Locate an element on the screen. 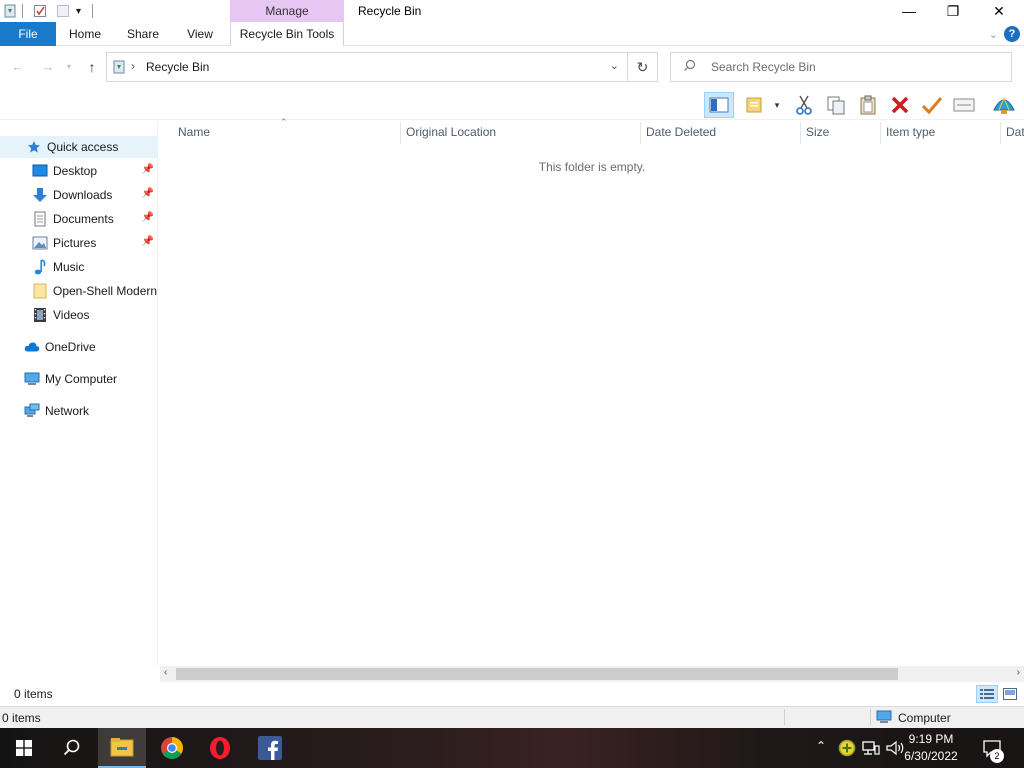 The height and width of the screenshot is (768, 1024). open-shell-shell-icon is located at coordinates (1004, 105).